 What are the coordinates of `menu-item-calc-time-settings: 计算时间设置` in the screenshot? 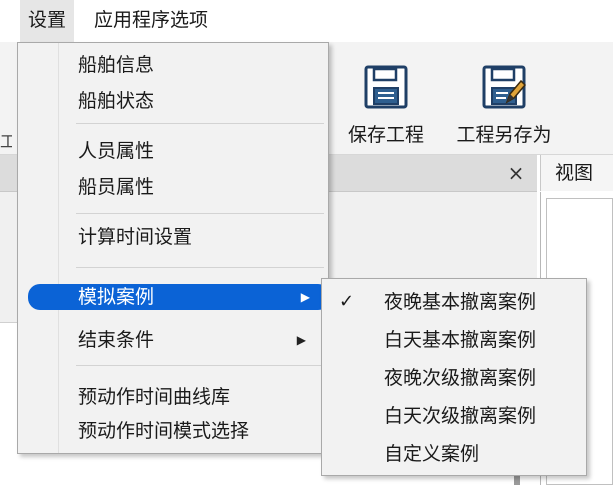 It's located at (173, 237).